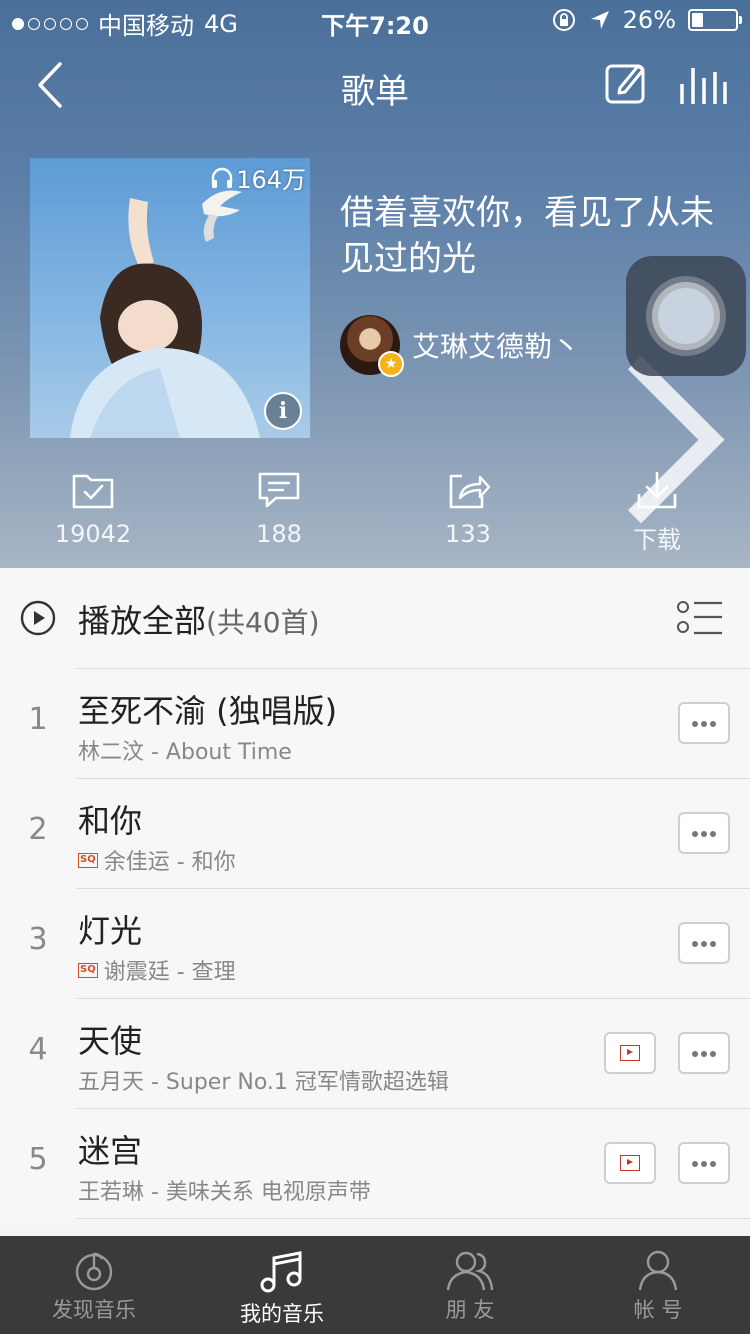 Image resolution: width=750 pixels, height=1334 pixels. Describe the element at coordinates (169, 972) in the screenshot. I see `song-artist-album: 谢震廷 - 查理` at that location.